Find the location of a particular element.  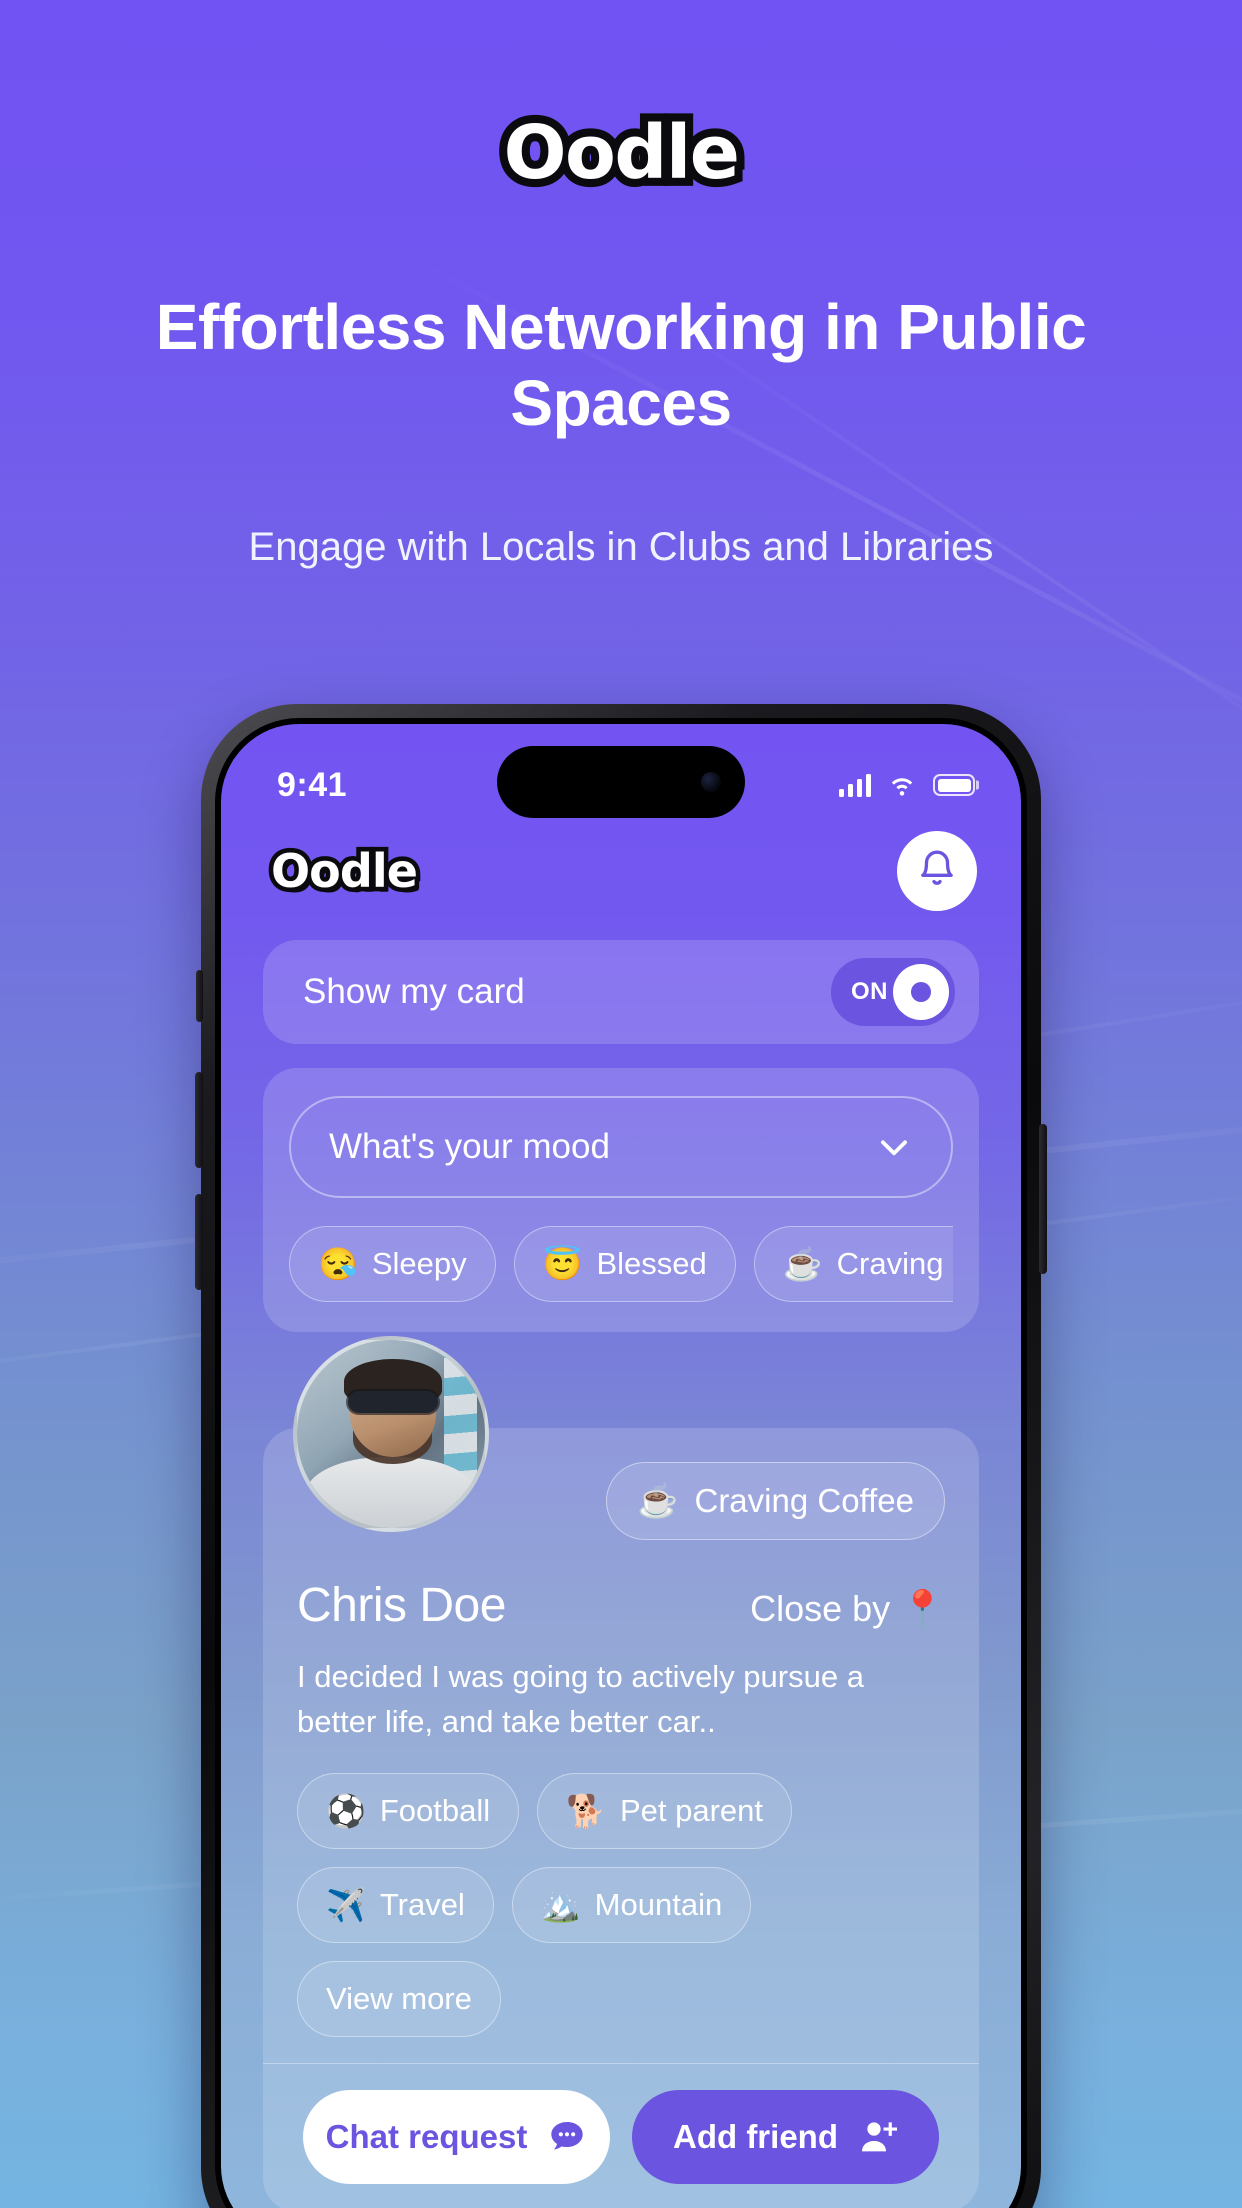

chat-request-label: Chat request is located at coordinates (426, 2137).